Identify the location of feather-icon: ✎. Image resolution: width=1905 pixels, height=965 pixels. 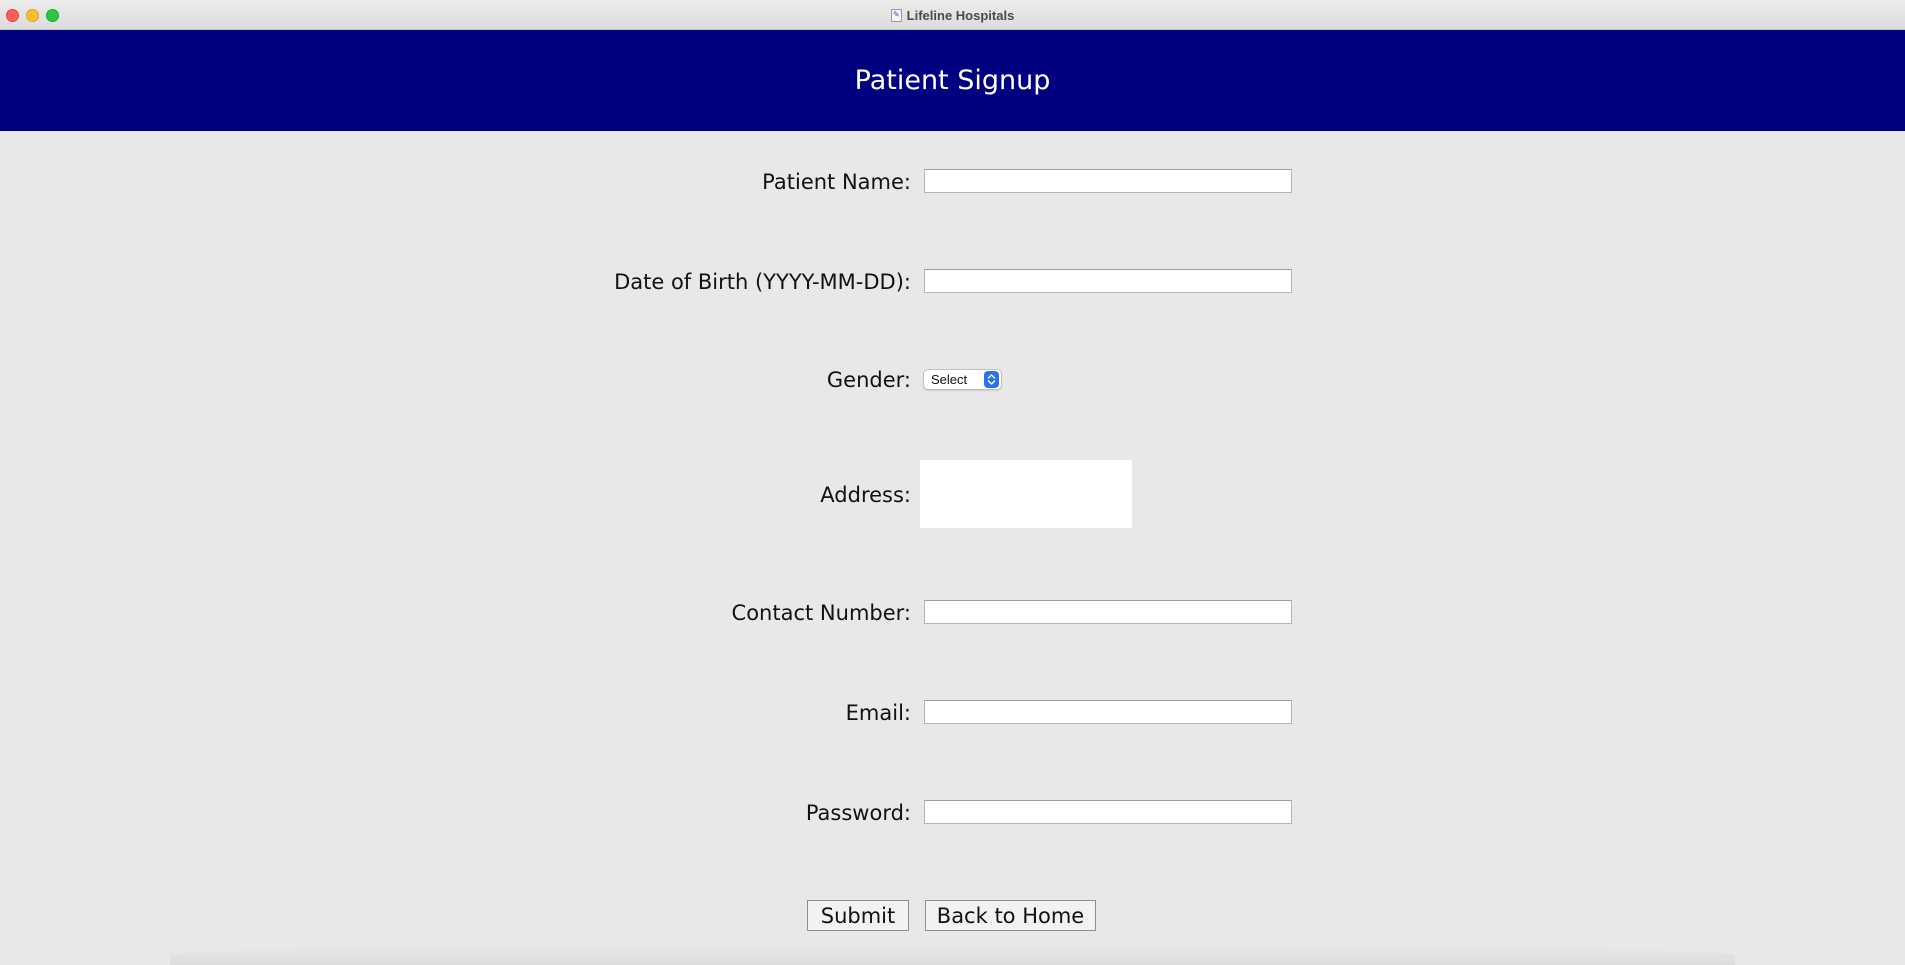
(896, 15).